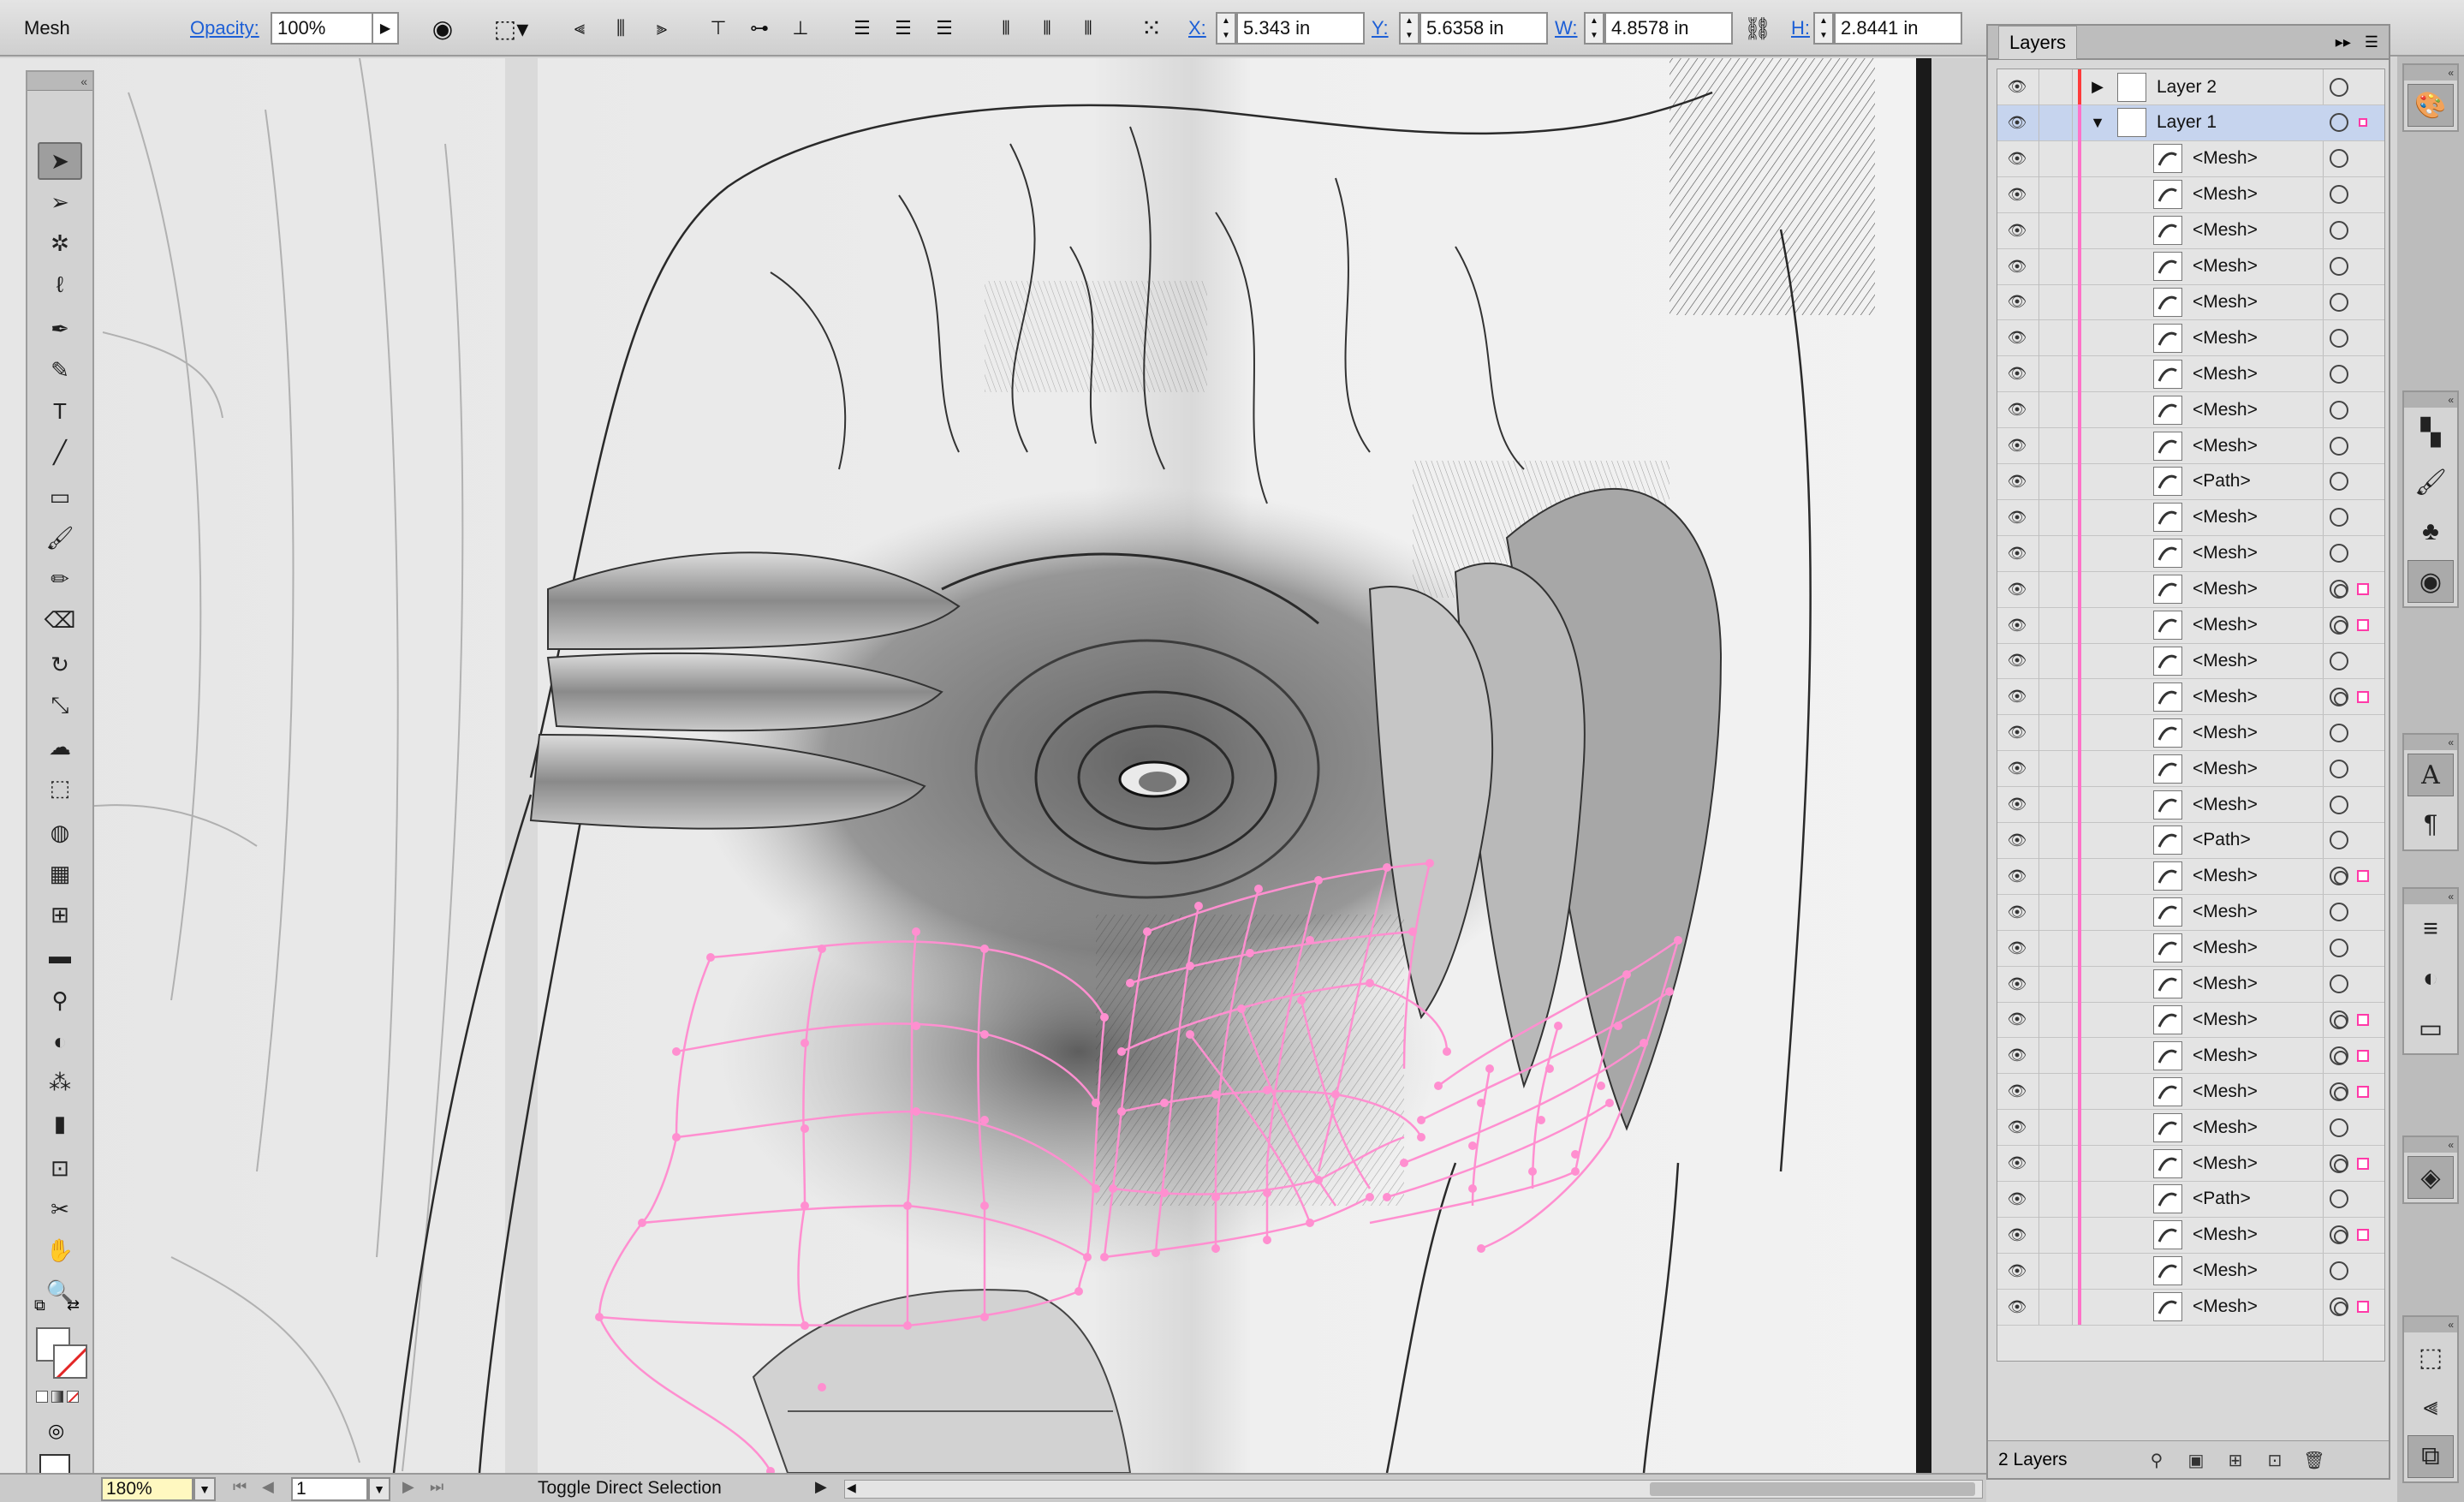  I want to click on distribute-top-icon: ☰, so click(863, 28).